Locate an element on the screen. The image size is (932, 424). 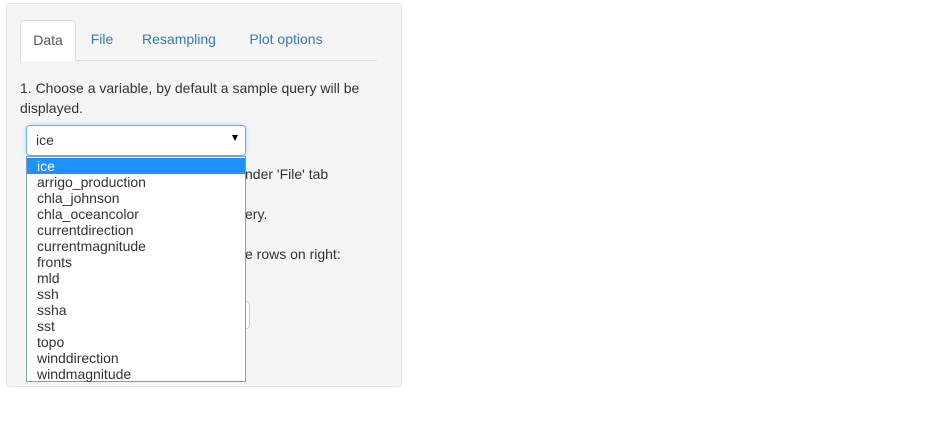
option-sst: sst is located at coordinates (136, 326).